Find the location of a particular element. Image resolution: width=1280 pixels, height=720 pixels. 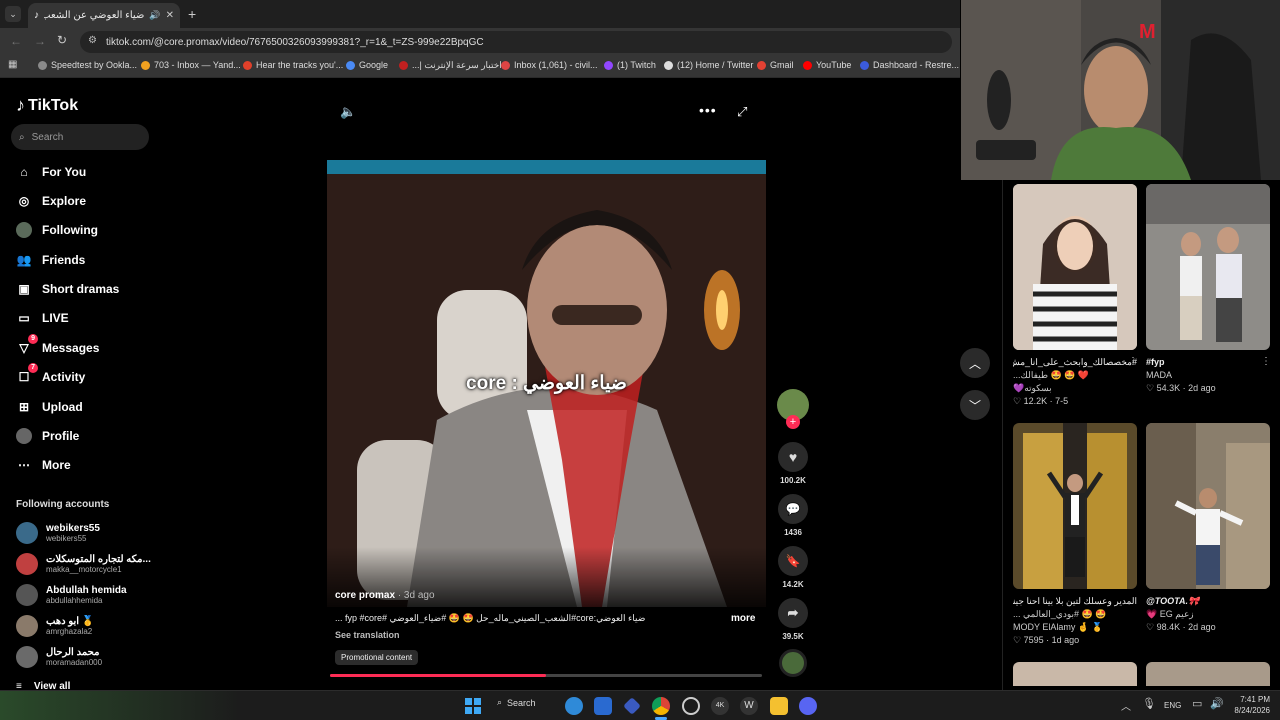

video-author: core promax is located at coordinates (365, 595).